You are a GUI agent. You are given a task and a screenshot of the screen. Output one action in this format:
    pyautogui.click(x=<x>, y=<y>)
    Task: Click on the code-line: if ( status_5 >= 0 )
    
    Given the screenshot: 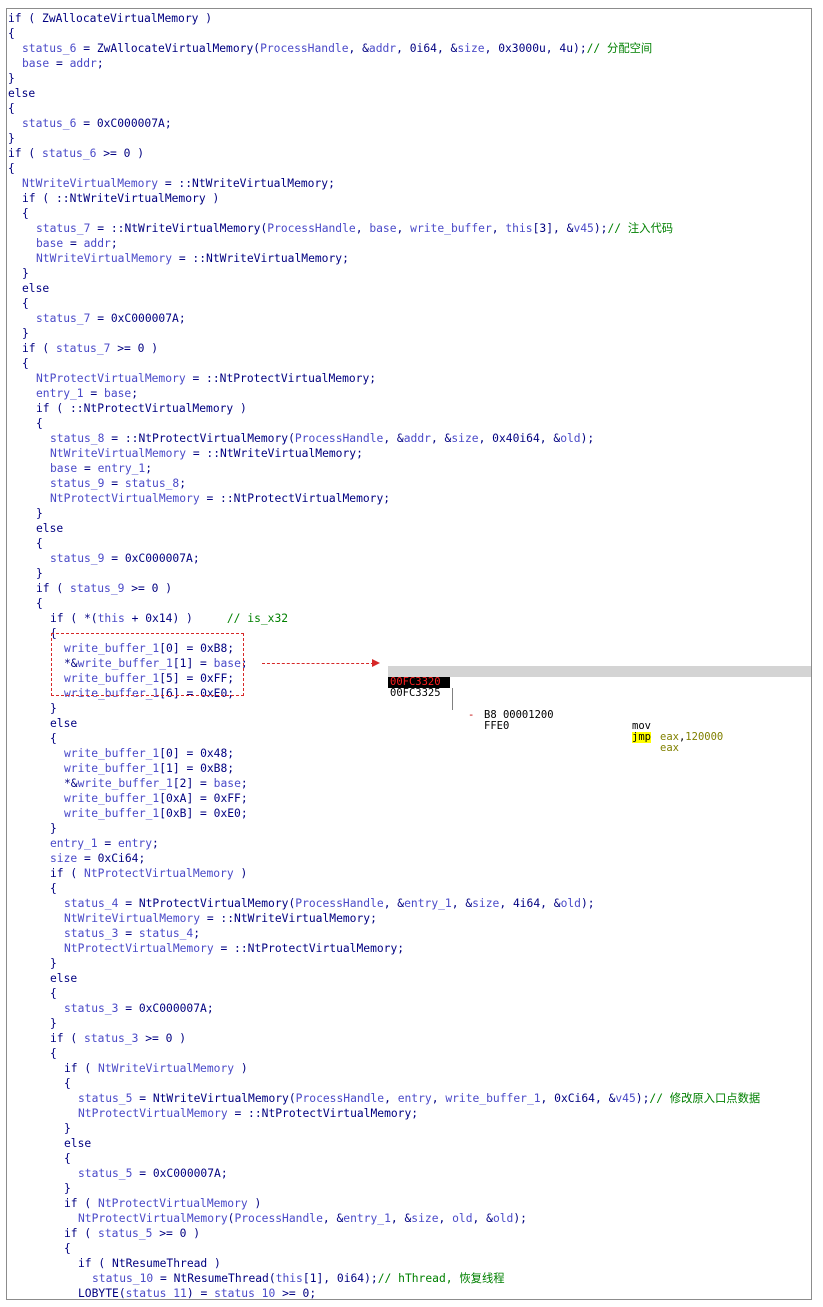 What is the action you would take?
    pyautogui.click(x=132, y=1233)
    